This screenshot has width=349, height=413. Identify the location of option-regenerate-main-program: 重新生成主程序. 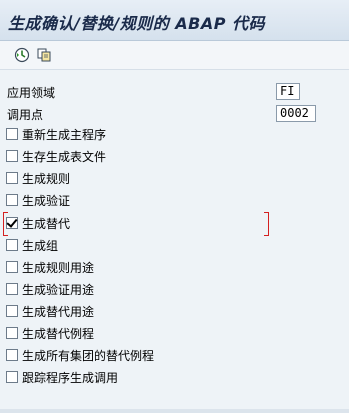
(56, 134).